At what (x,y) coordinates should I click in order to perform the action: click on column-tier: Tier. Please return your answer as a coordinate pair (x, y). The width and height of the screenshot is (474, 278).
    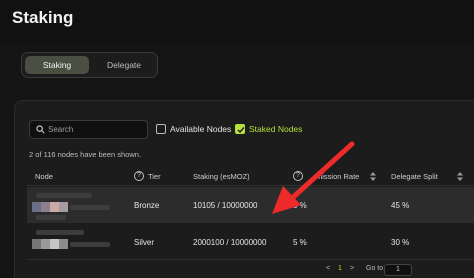
    Looking at the image, I should click on (154, 176).